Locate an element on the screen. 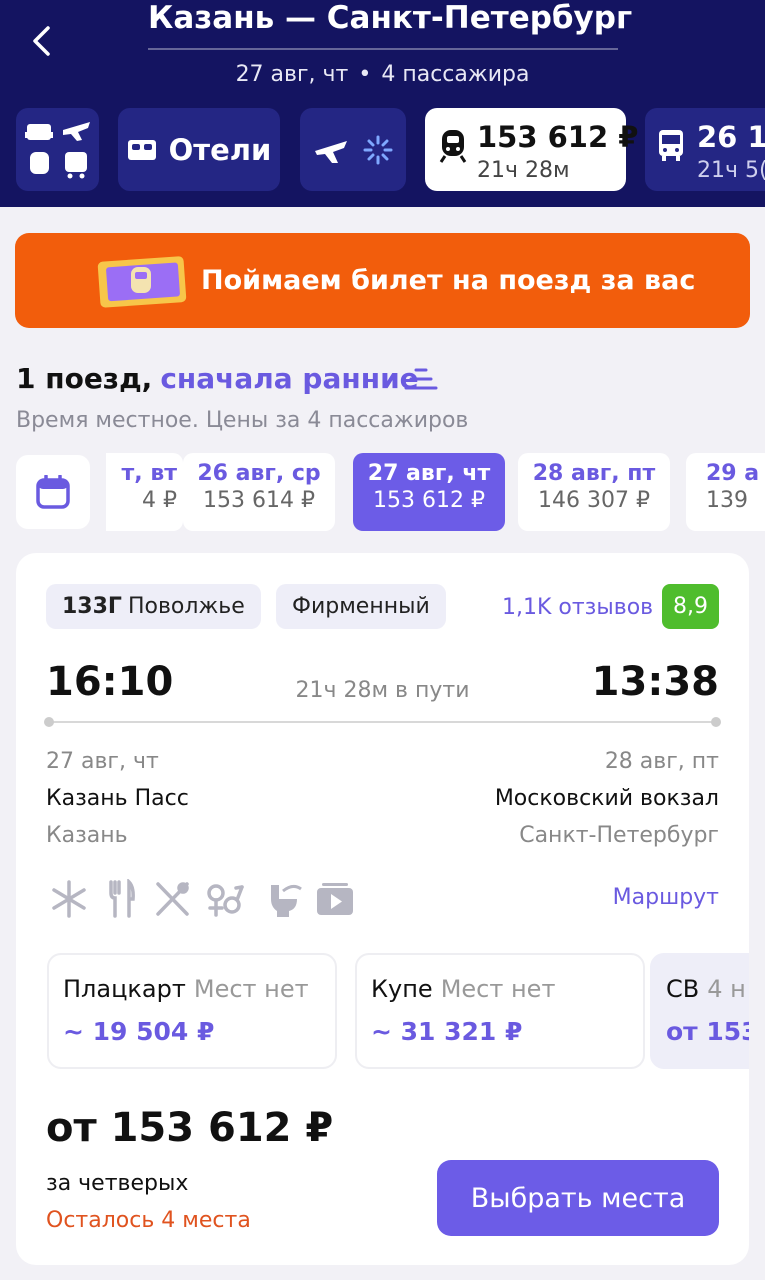  date-chip-selected: 27 авг, чт 153 612 ₽ is located at coordinates (429, 492).